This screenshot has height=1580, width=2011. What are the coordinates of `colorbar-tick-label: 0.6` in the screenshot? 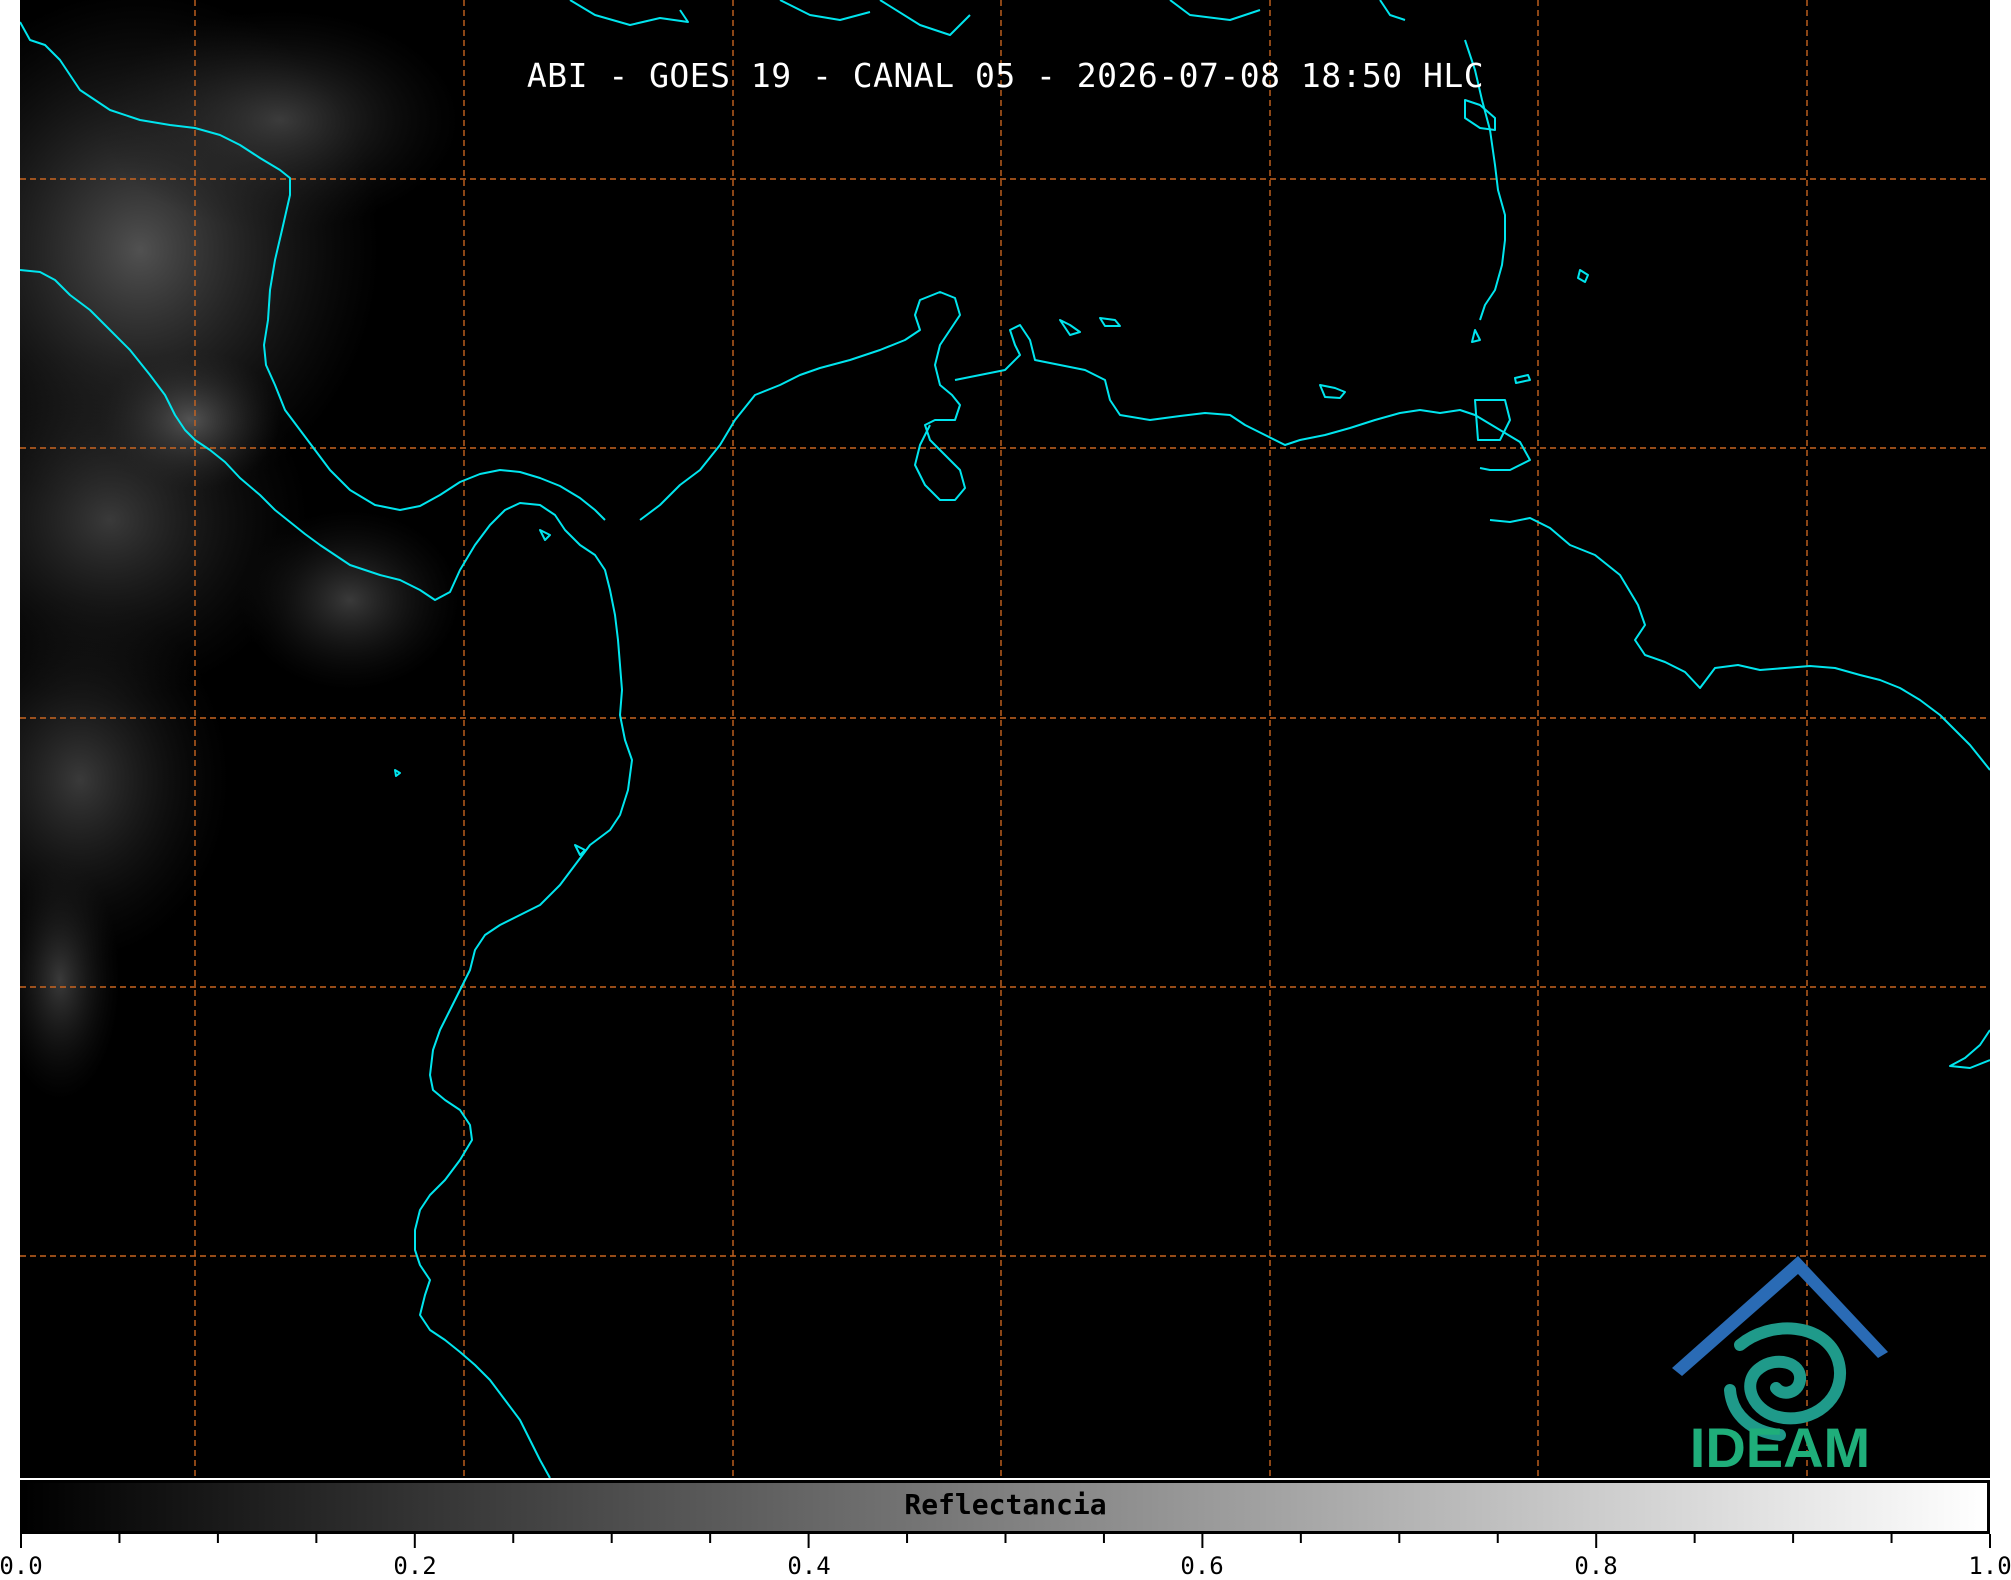 It's located at (1202, 1566).